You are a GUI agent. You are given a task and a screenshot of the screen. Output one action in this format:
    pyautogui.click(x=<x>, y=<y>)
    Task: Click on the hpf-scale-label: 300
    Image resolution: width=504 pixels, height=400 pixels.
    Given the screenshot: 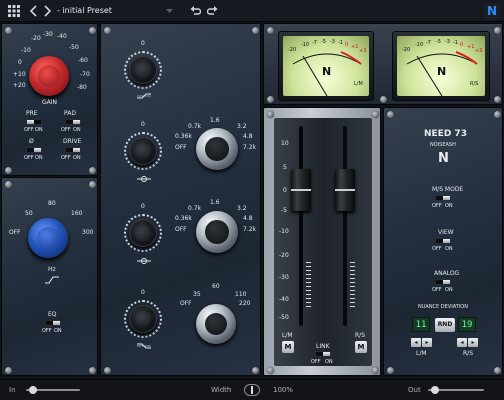 What is the action you would take?
    pyautogui.click(x=88, y=232)
    